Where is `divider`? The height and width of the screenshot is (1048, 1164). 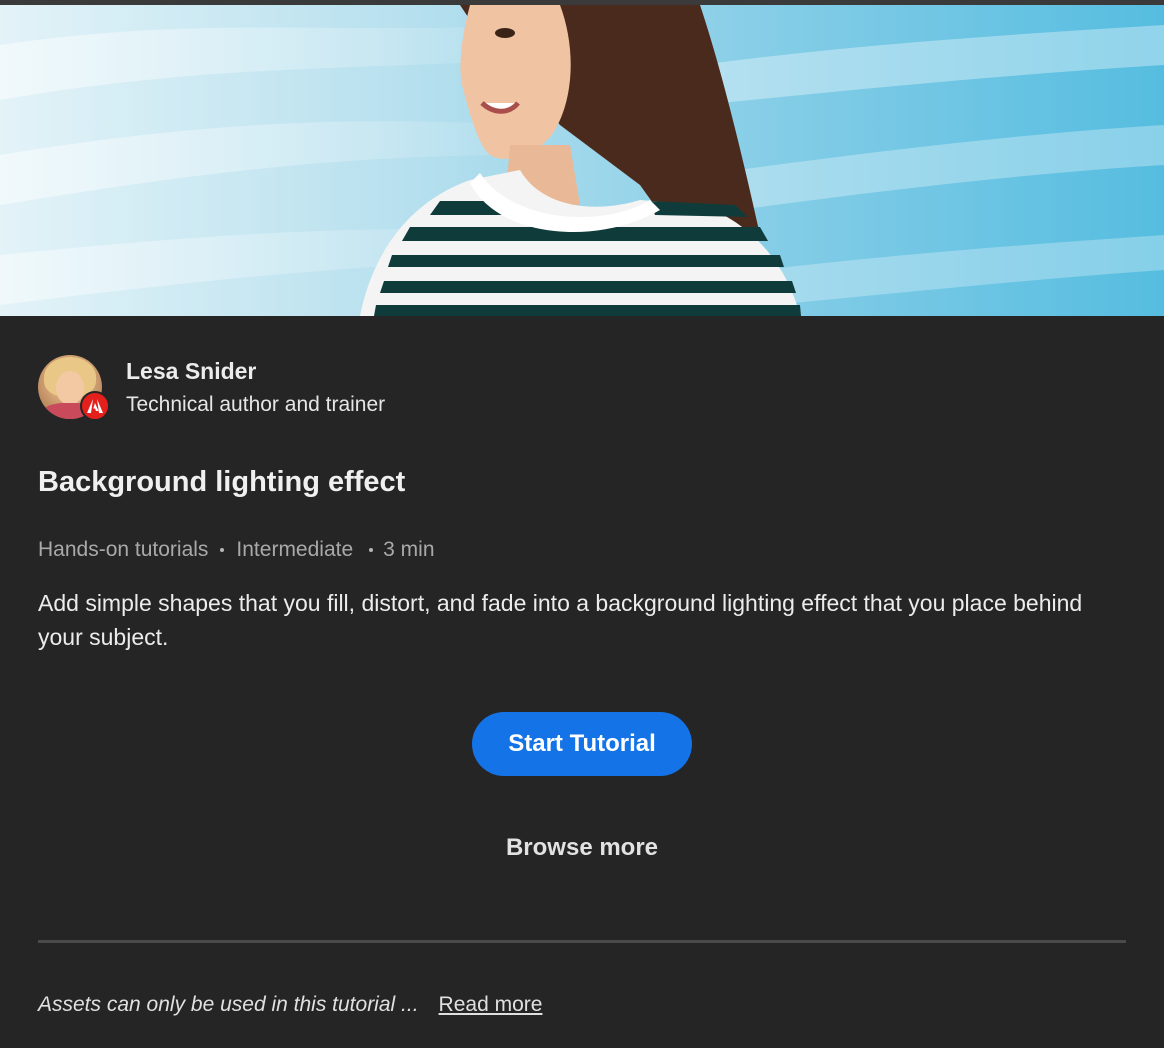 divider is located at coordinates (582, 941).